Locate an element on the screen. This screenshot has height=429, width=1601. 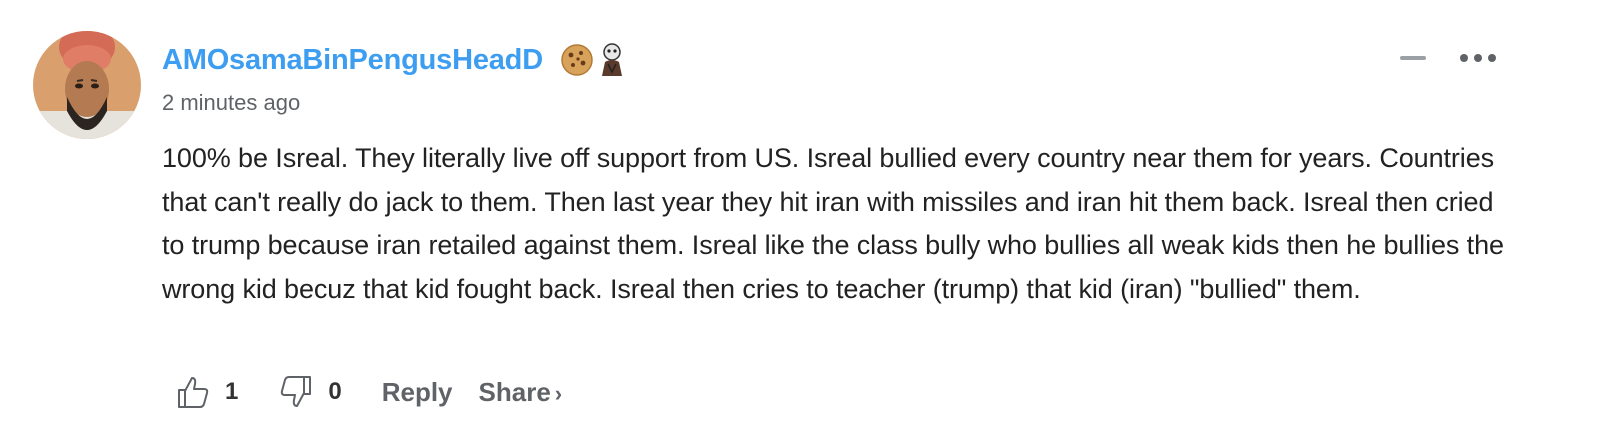
reply-button: Reply is located at coordinates (417, 392).